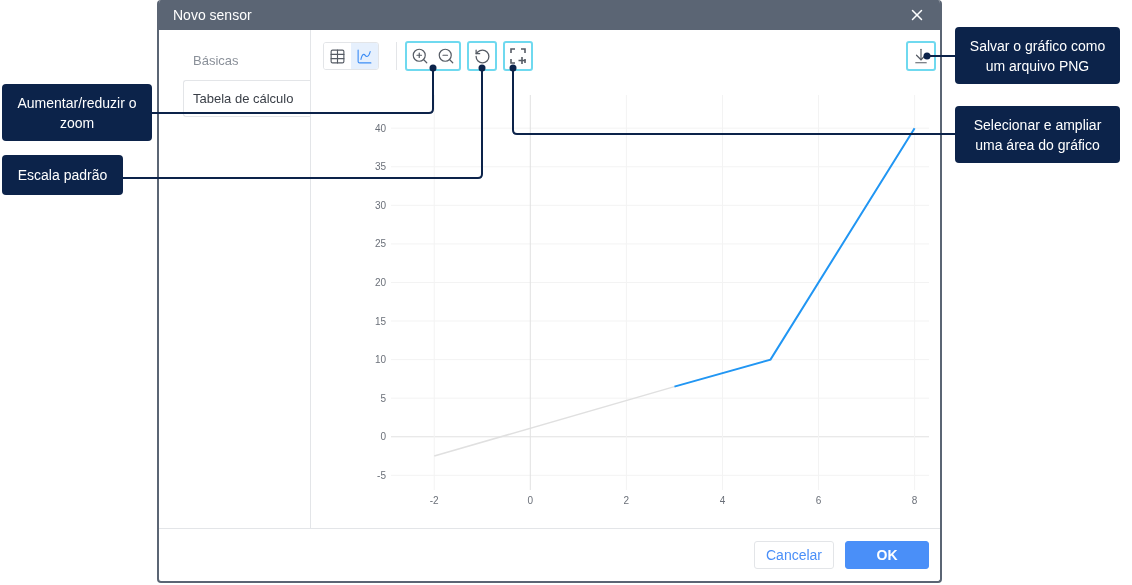 This screenshot has width=1132, height=585. Describe the element at coordinates (887, 555) in the screenshot. I see `ok-button: OK` at that location.